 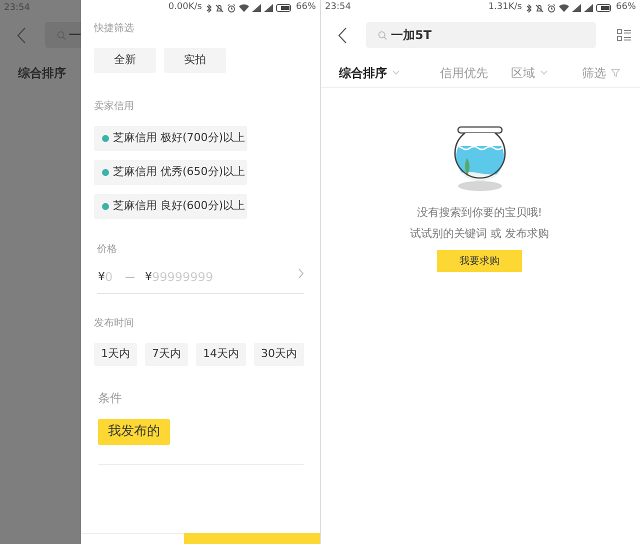 I want to click on search-icon, so click(x=382, y=35).